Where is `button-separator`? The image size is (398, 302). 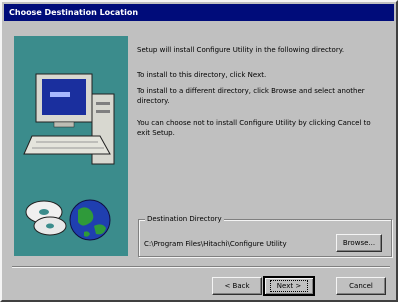
button-separator is located at coordinates (201, 267).